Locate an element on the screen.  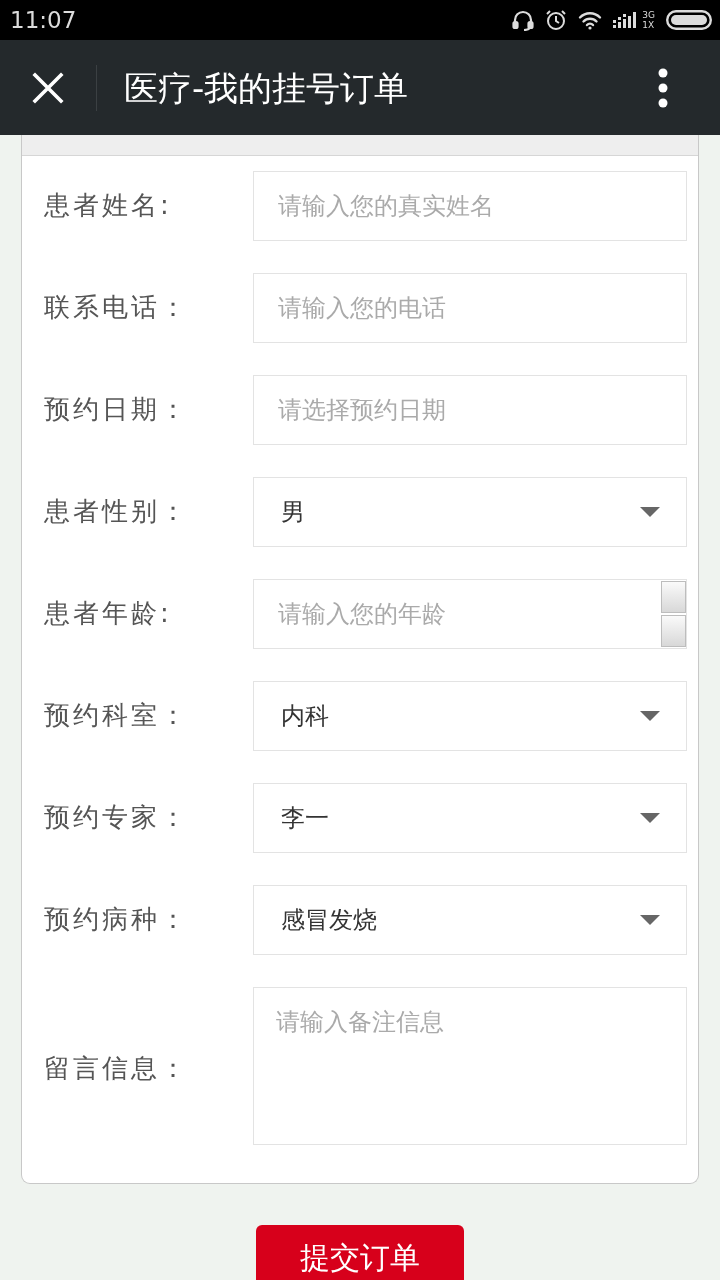
field-label: 患者年龄: is located at coordinates (108, 612).